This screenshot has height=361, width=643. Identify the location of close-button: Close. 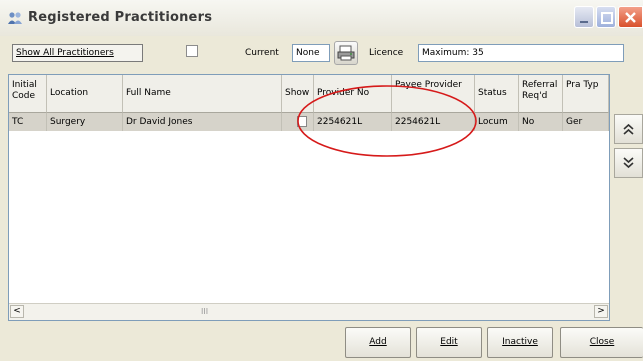
(601, 342).